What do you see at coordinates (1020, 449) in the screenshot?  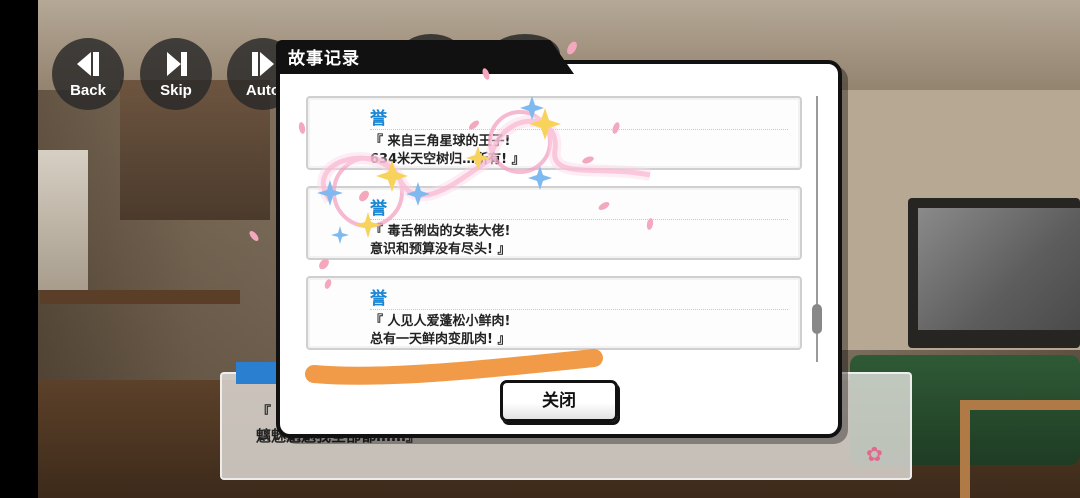 I see `sofa-frame` at bounding box center [1020, 449].